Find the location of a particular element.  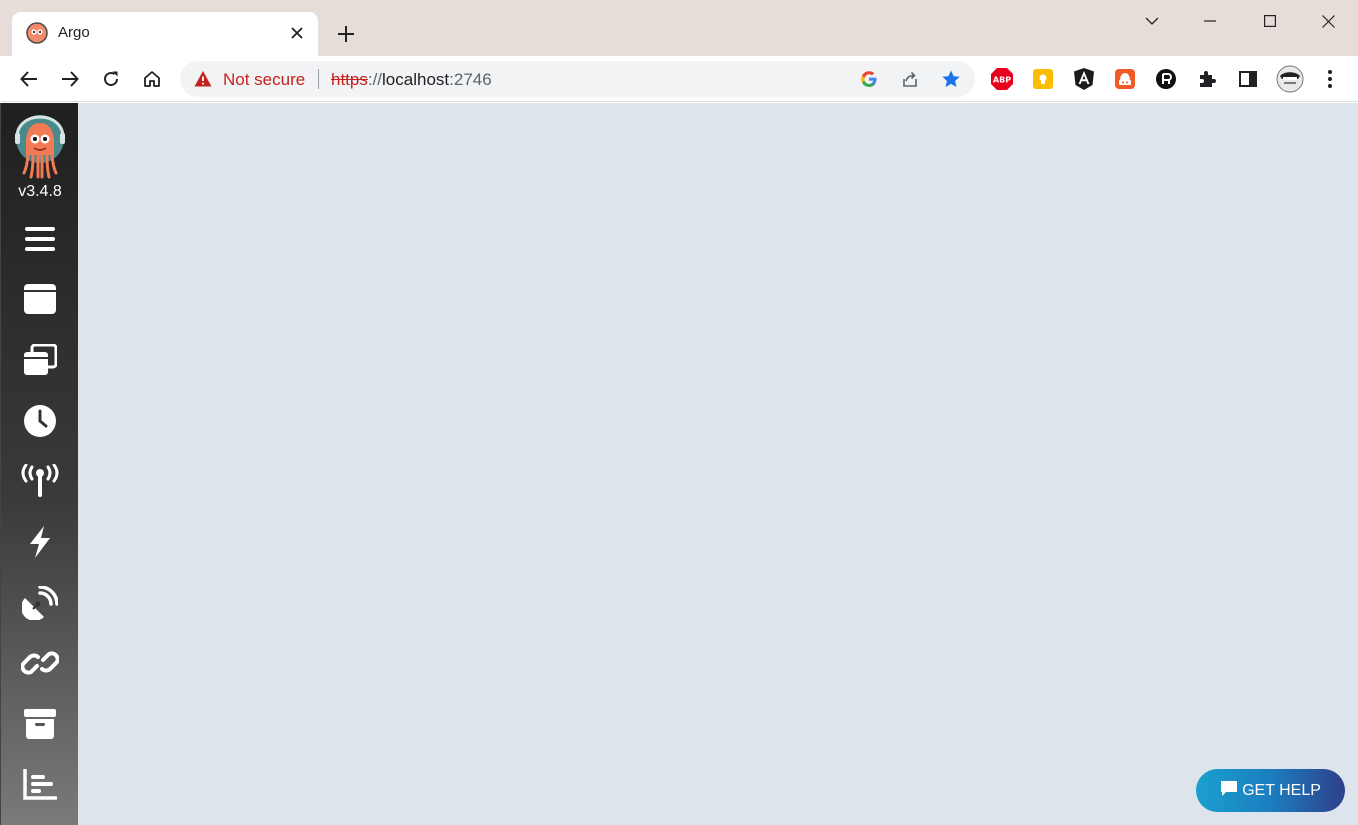

browser-titlebar: Argo is located at coordinates (679, 28).